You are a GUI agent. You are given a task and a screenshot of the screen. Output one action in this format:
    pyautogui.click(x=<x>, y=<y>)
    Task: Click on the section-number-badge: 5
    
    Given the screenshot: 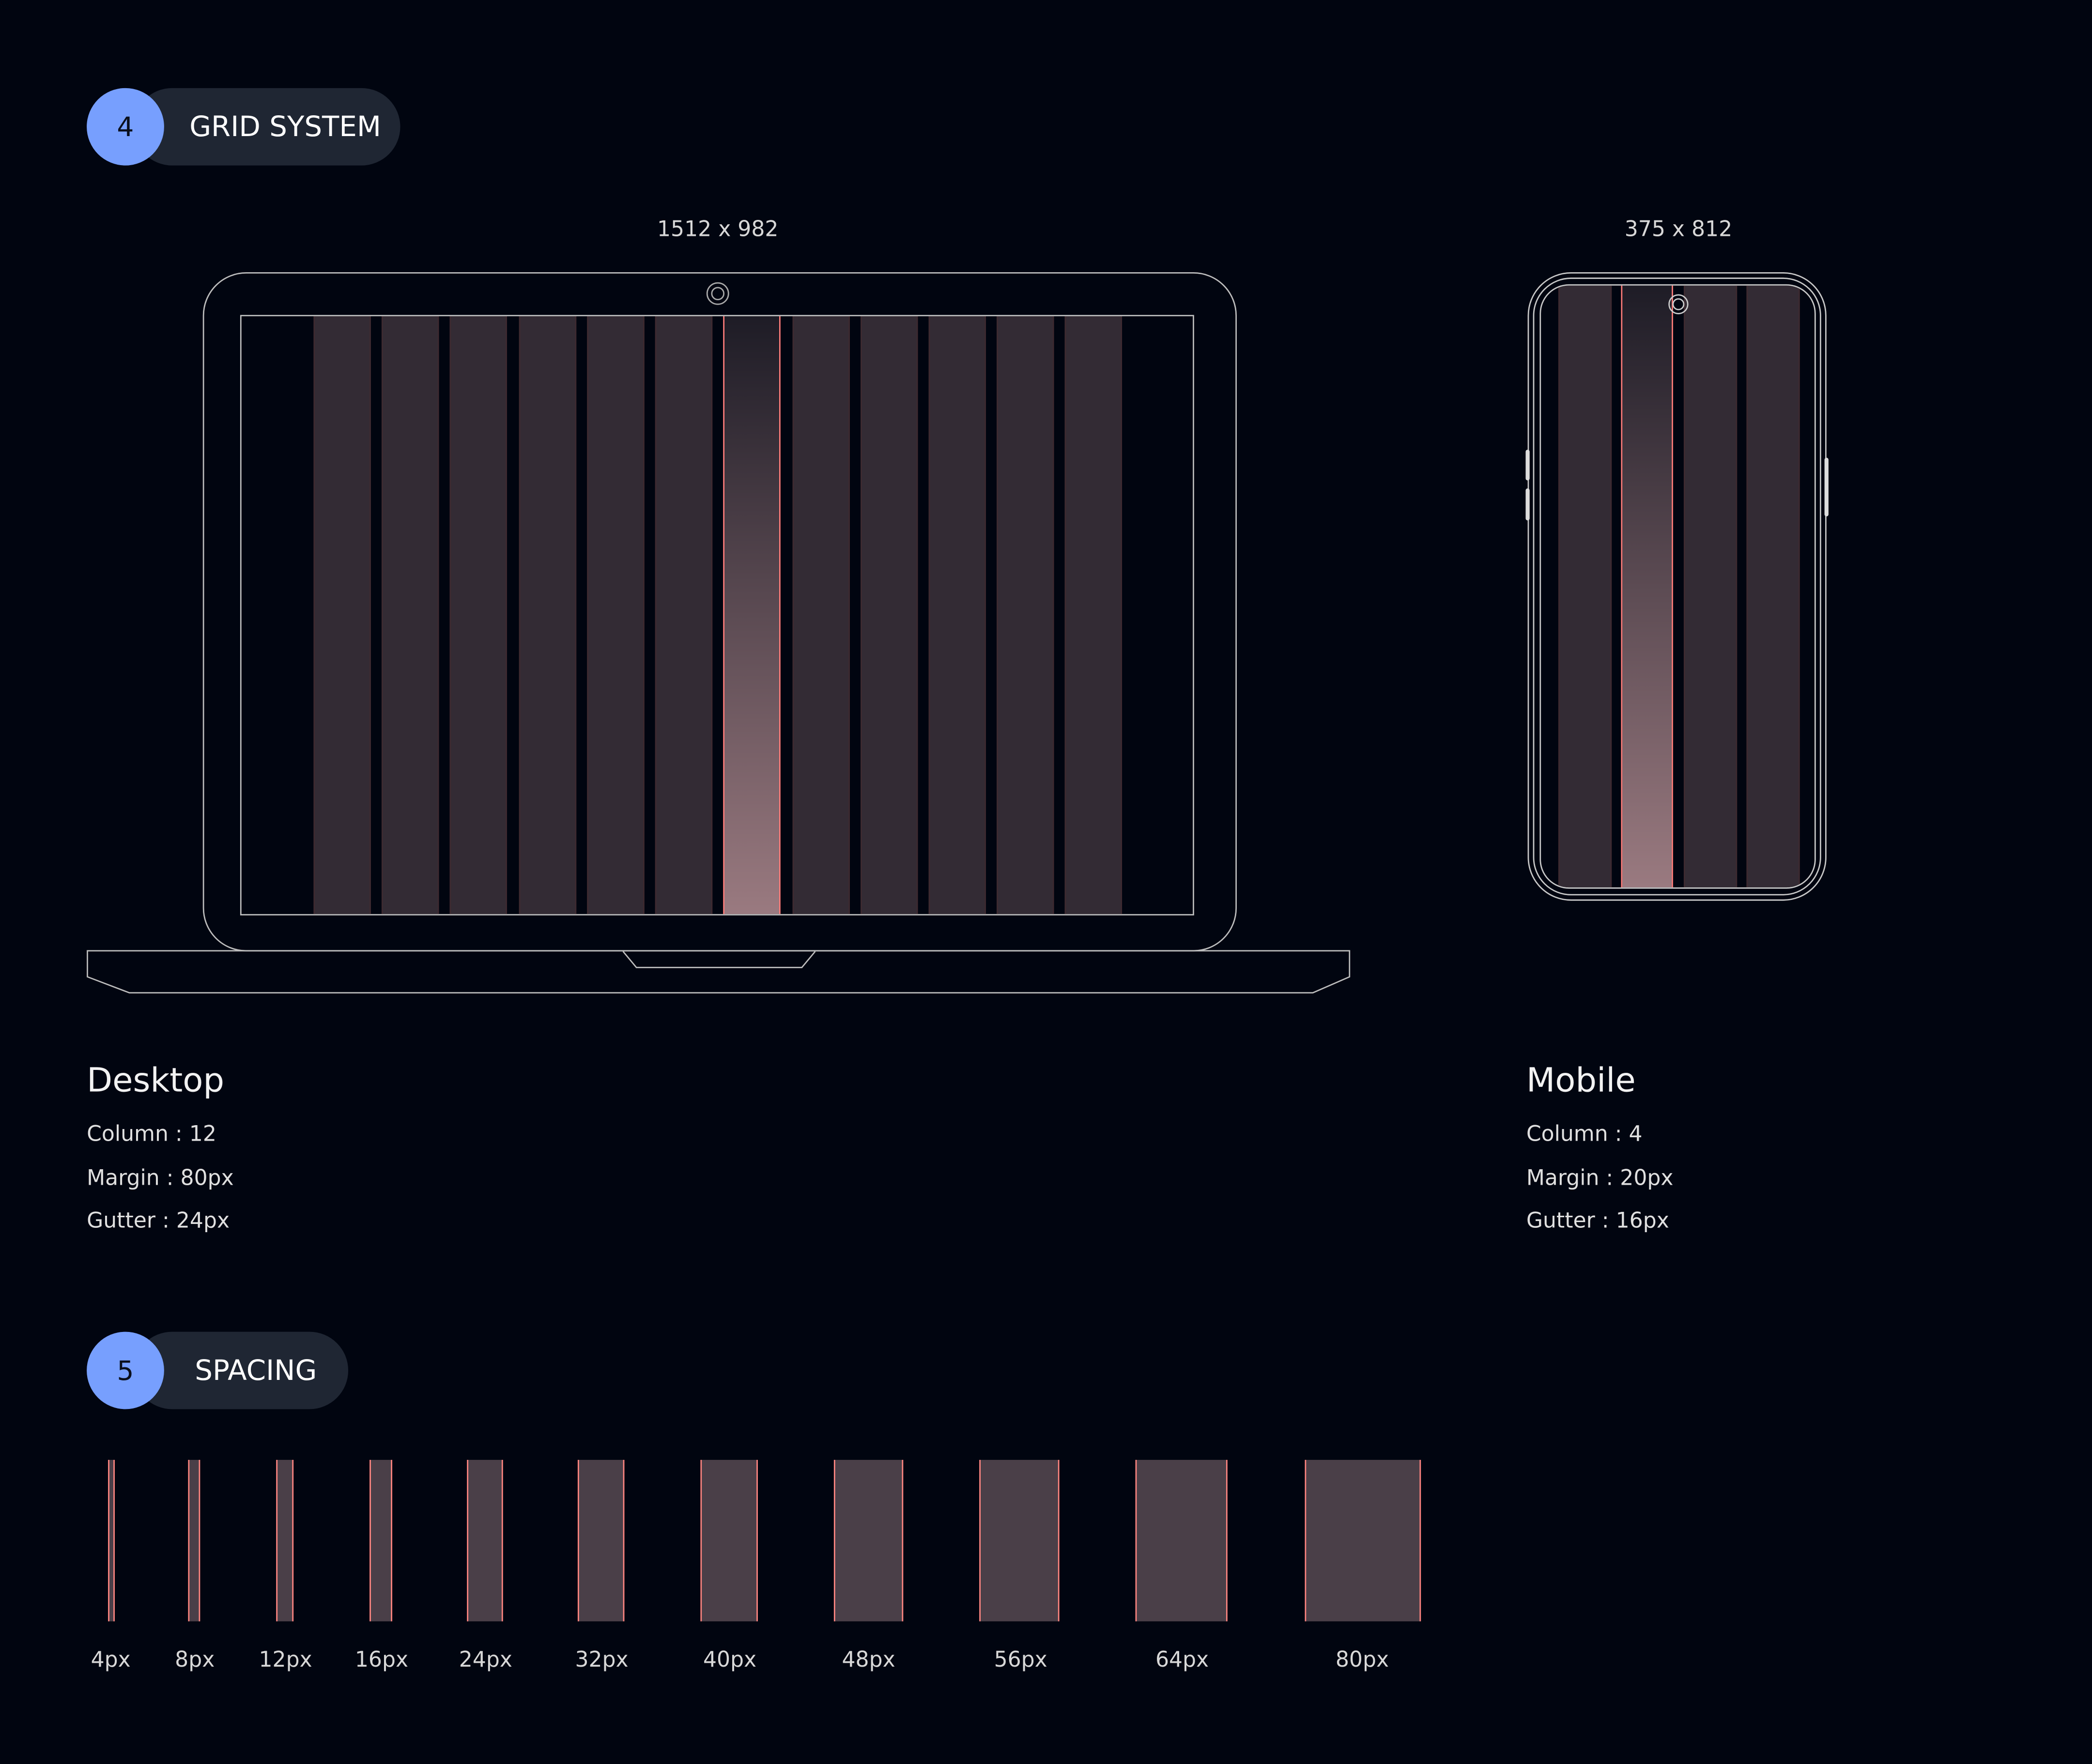 What is the action you would take?
    pyautogui.click(x=125, y=1370)
    